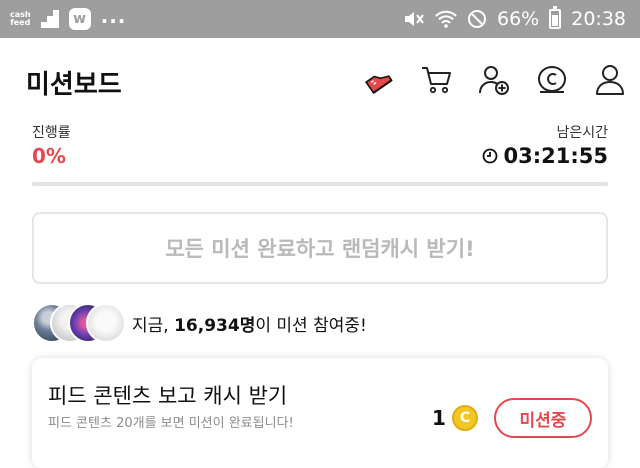  What do you see at coordinates (489, 156) in the screenshot?
I see `clock-icon` at bounding box center [489, 156].